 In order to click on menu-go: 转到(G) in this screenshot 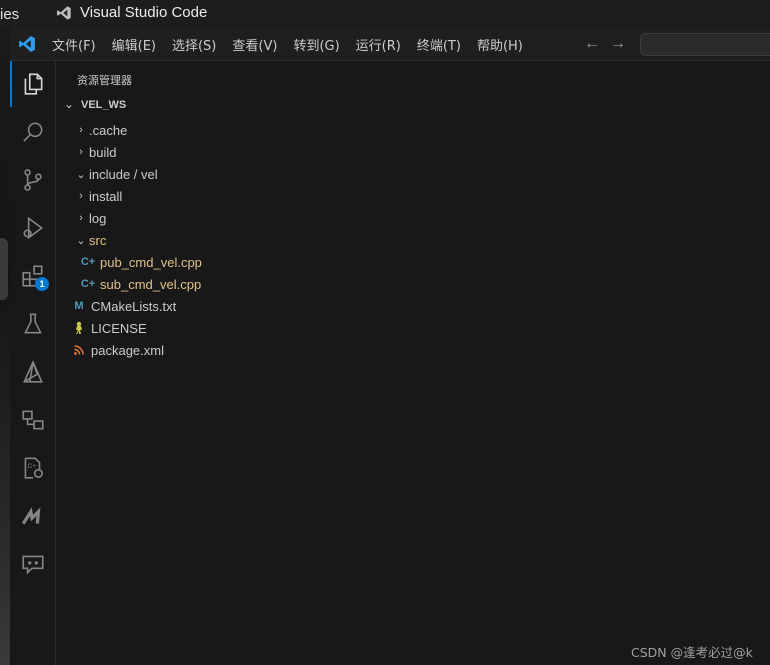, I will do `click(320, 44)`.